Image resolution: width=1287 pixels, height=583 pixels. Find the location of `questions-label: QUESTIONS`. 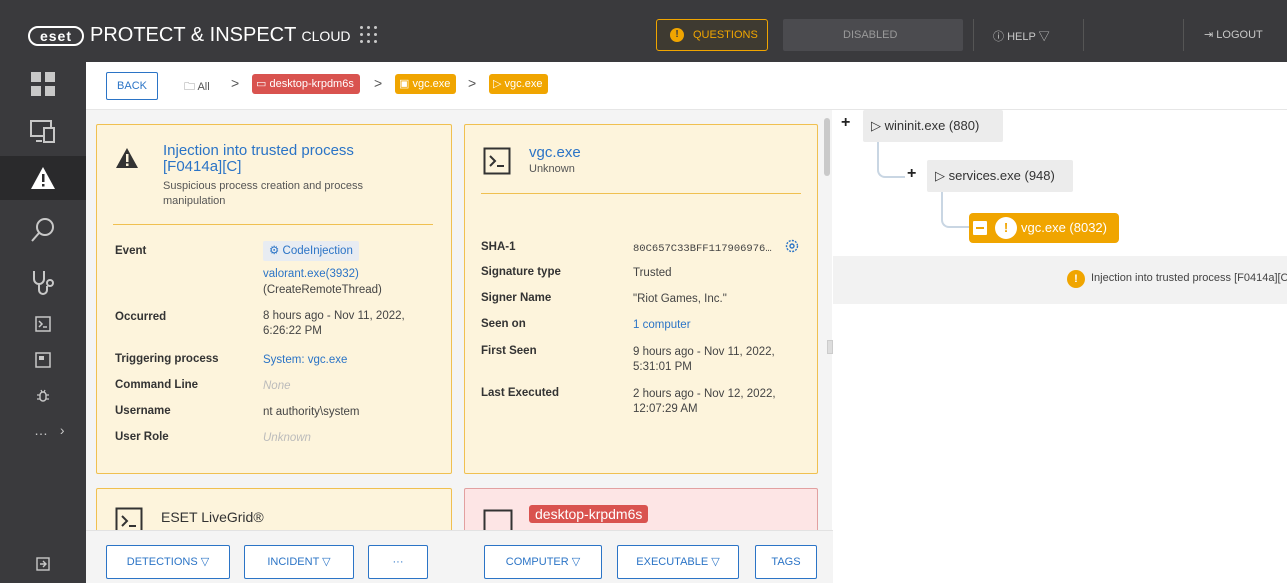

questions-label: QUESTIONS is located at coordinates (725, 35).